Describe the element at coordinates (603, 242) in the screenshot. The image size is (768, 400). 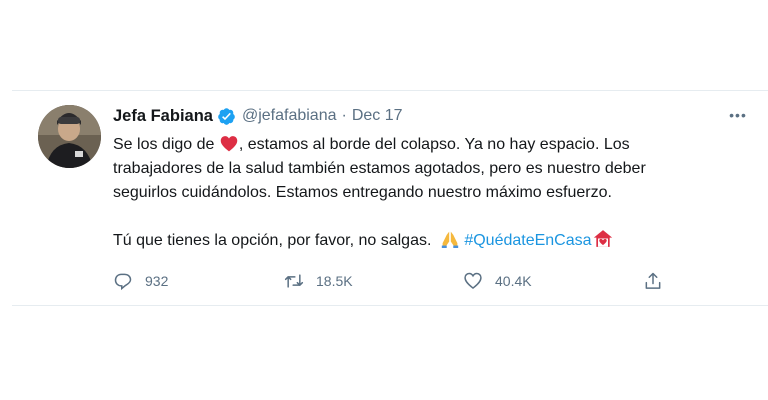
I see `house-heart-emoji-icon` at that location.